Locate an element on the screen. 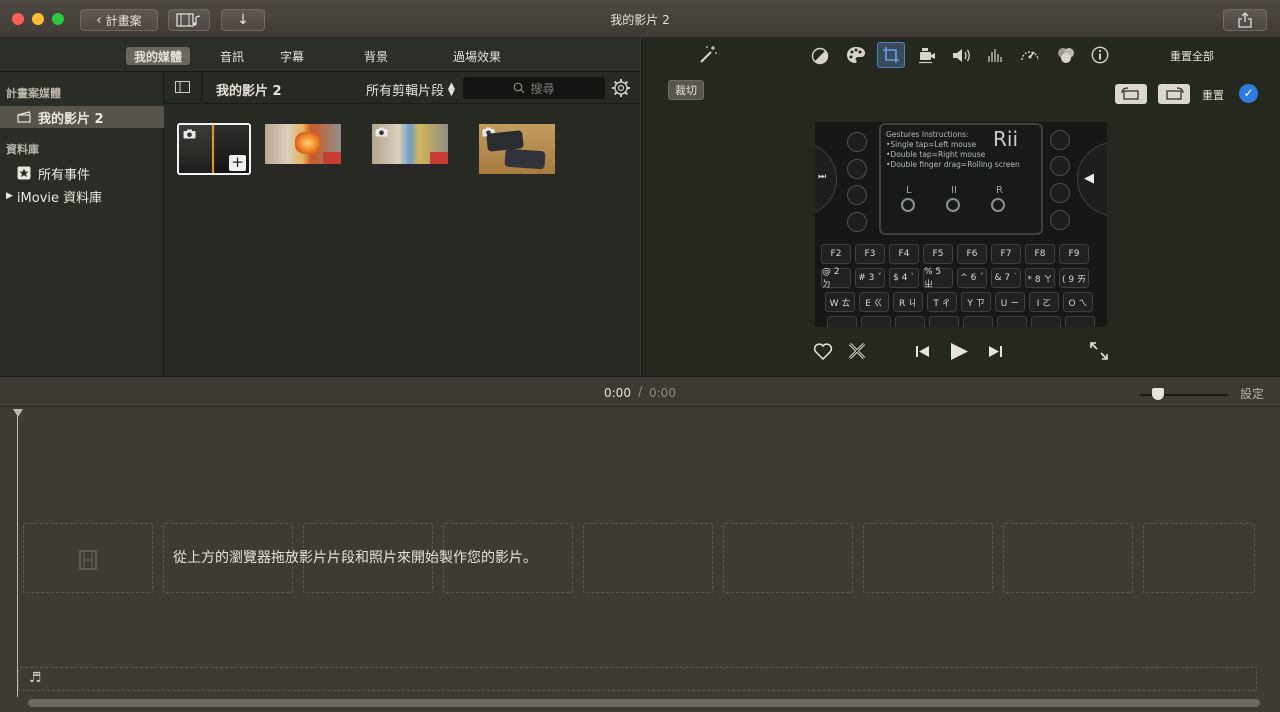 The height and width of the screenshot is (712, 1280). media-browser-toggle is located at coordinates (189, 20).